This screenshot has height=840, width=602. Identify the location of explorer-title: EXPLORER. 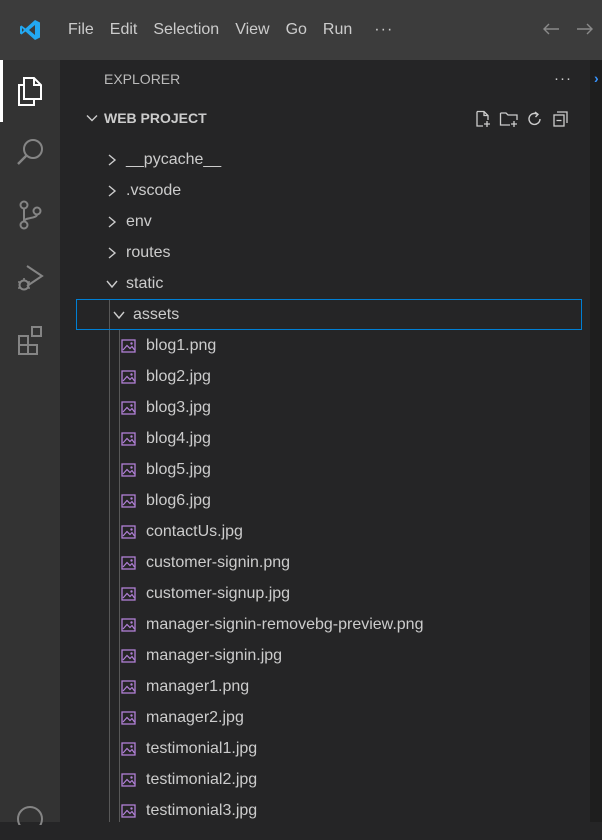
(142, 79).